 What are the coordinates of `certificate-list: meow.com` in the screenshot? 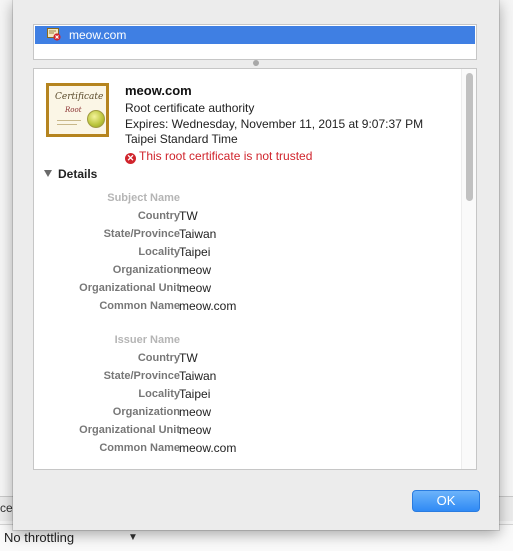 It's located at (255, 42).